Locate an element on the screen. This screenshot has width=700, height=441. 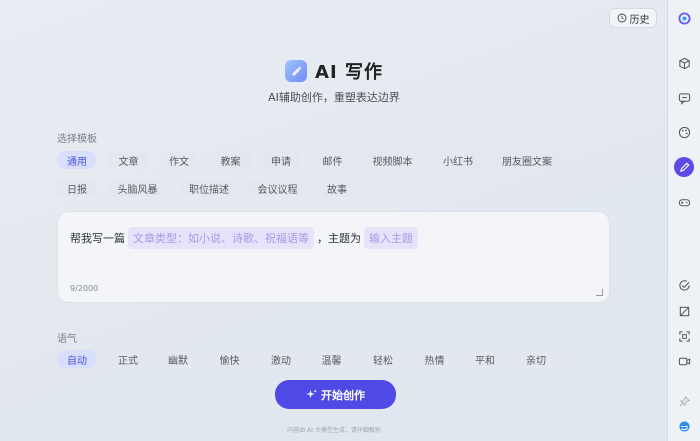
tone-chip-friendly: 亲切 is located at coordinates (536, 359).